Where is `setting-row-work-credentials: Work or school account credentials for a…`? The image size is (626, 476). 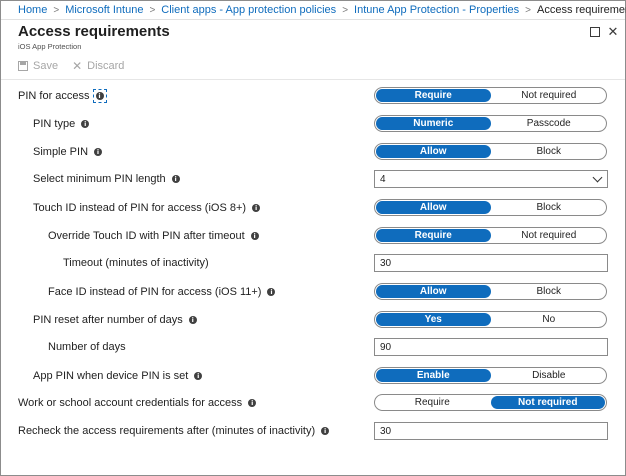 setting-row-work-credentials: Work or school account credentials for a… is located at coordinates (313, 403).